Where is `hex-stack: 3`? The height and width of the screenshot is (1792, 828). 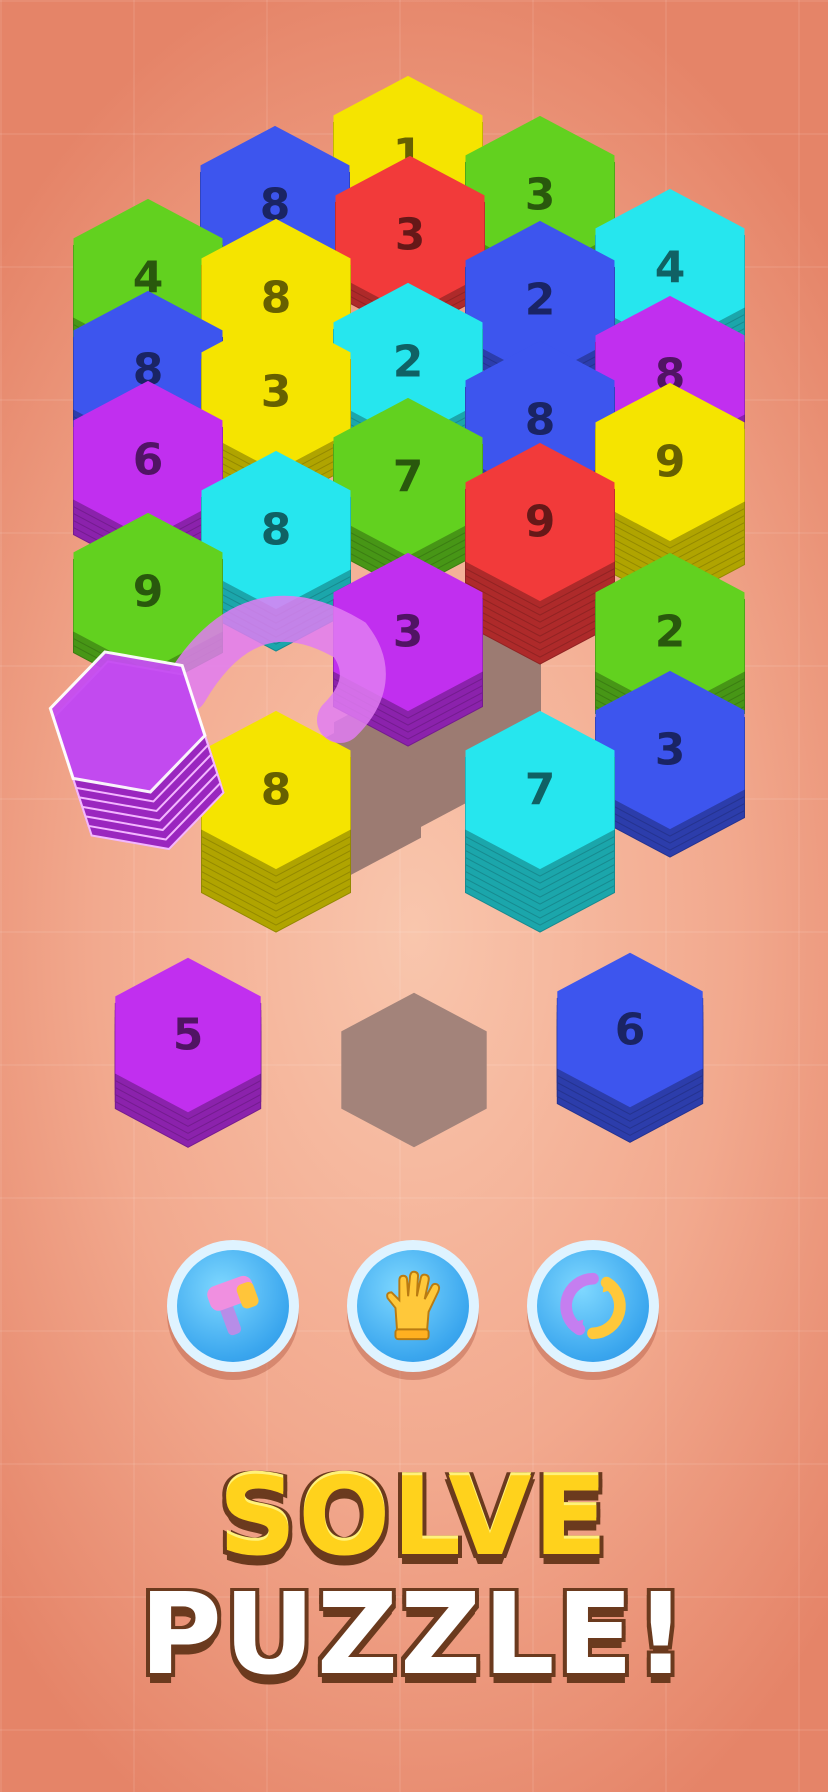
hex-stack: 3 is located at coordinates (670, 764).